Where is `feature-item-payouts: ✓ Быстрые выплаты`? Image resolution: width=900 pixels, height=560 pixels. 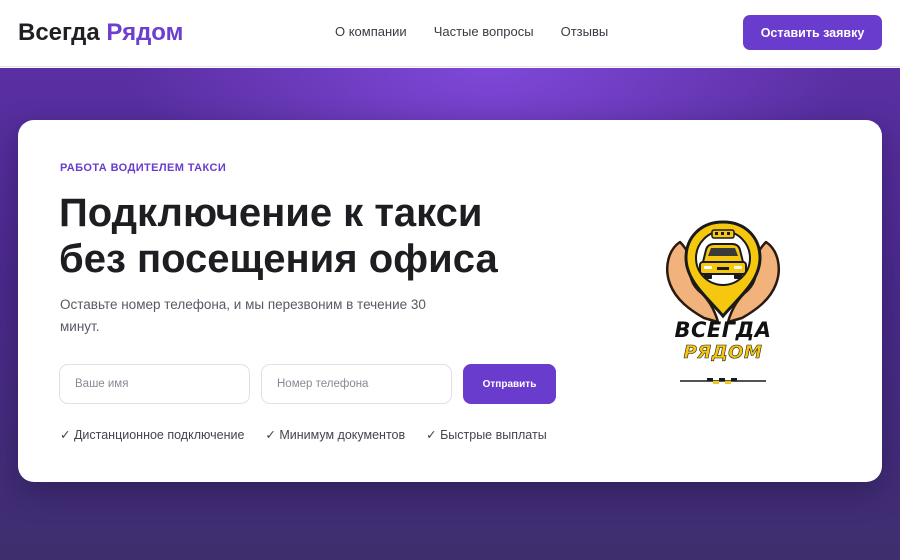
feature-item-payouts: ✓ Быстрые выплаты is located at coordinates (486, 435).